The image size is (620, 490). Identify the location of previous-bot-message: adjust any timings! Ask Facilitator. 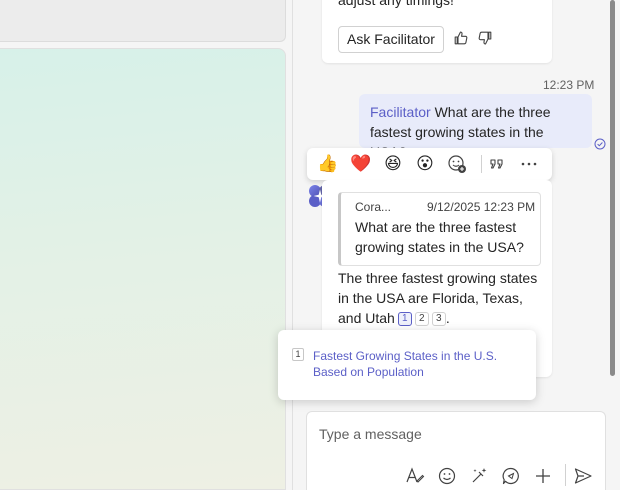
(437, 31).